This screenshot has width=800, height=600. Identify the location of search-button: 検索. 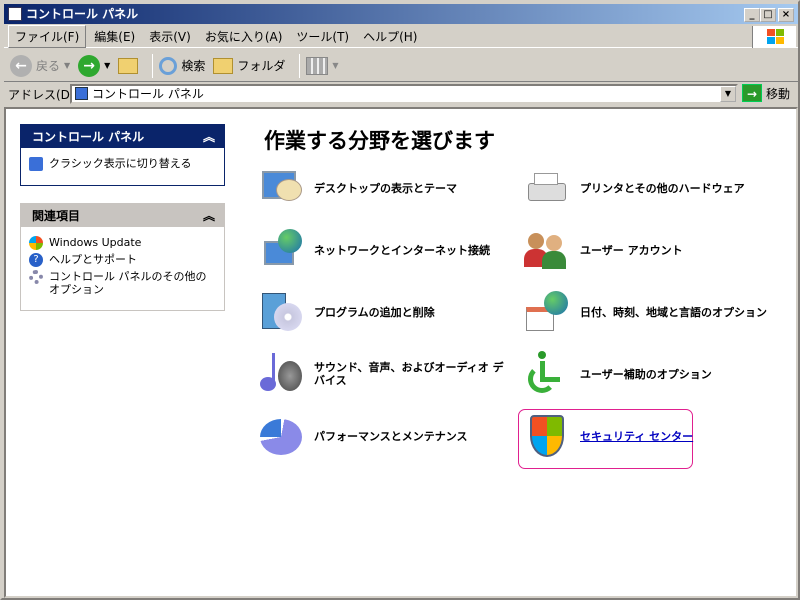
(182, 65).